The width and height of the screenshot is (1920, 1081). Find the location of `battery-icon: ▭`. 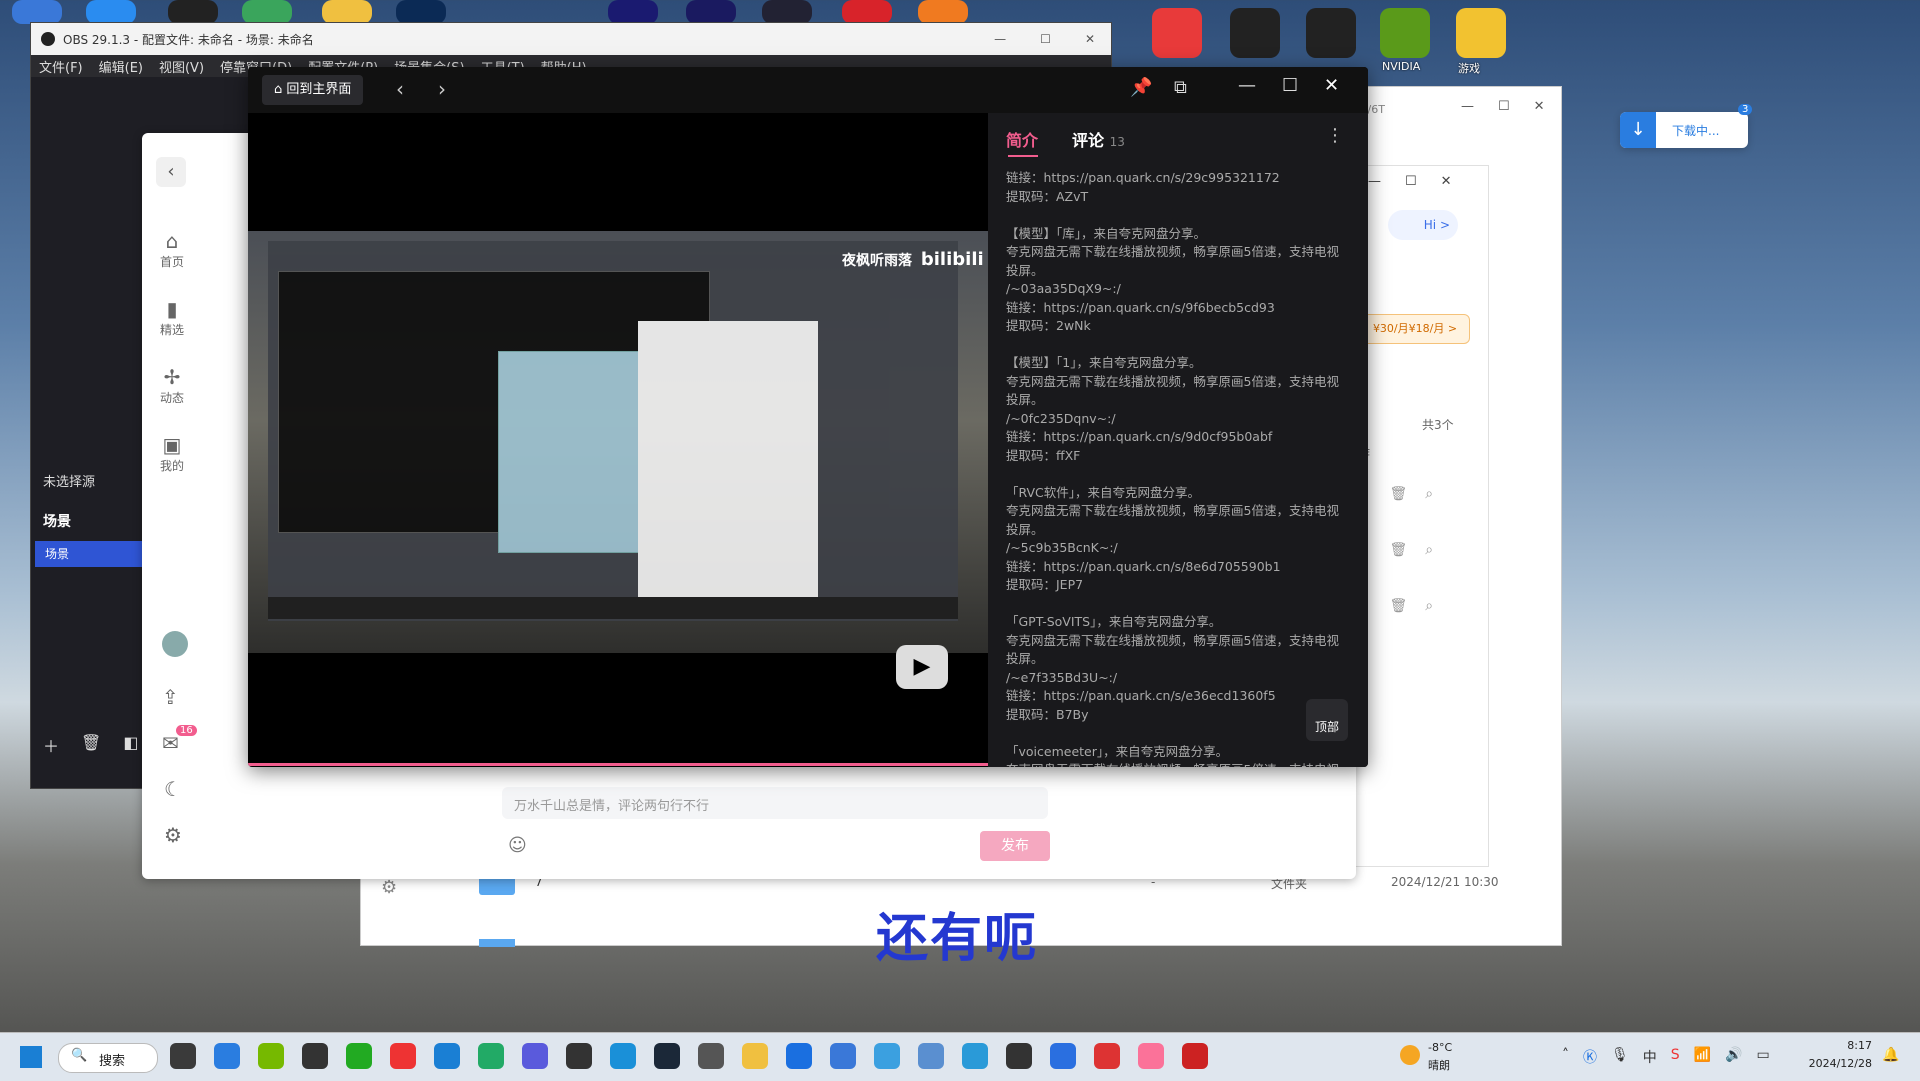

battery-icon: ▭ is located at coordinates (1763, 1057).